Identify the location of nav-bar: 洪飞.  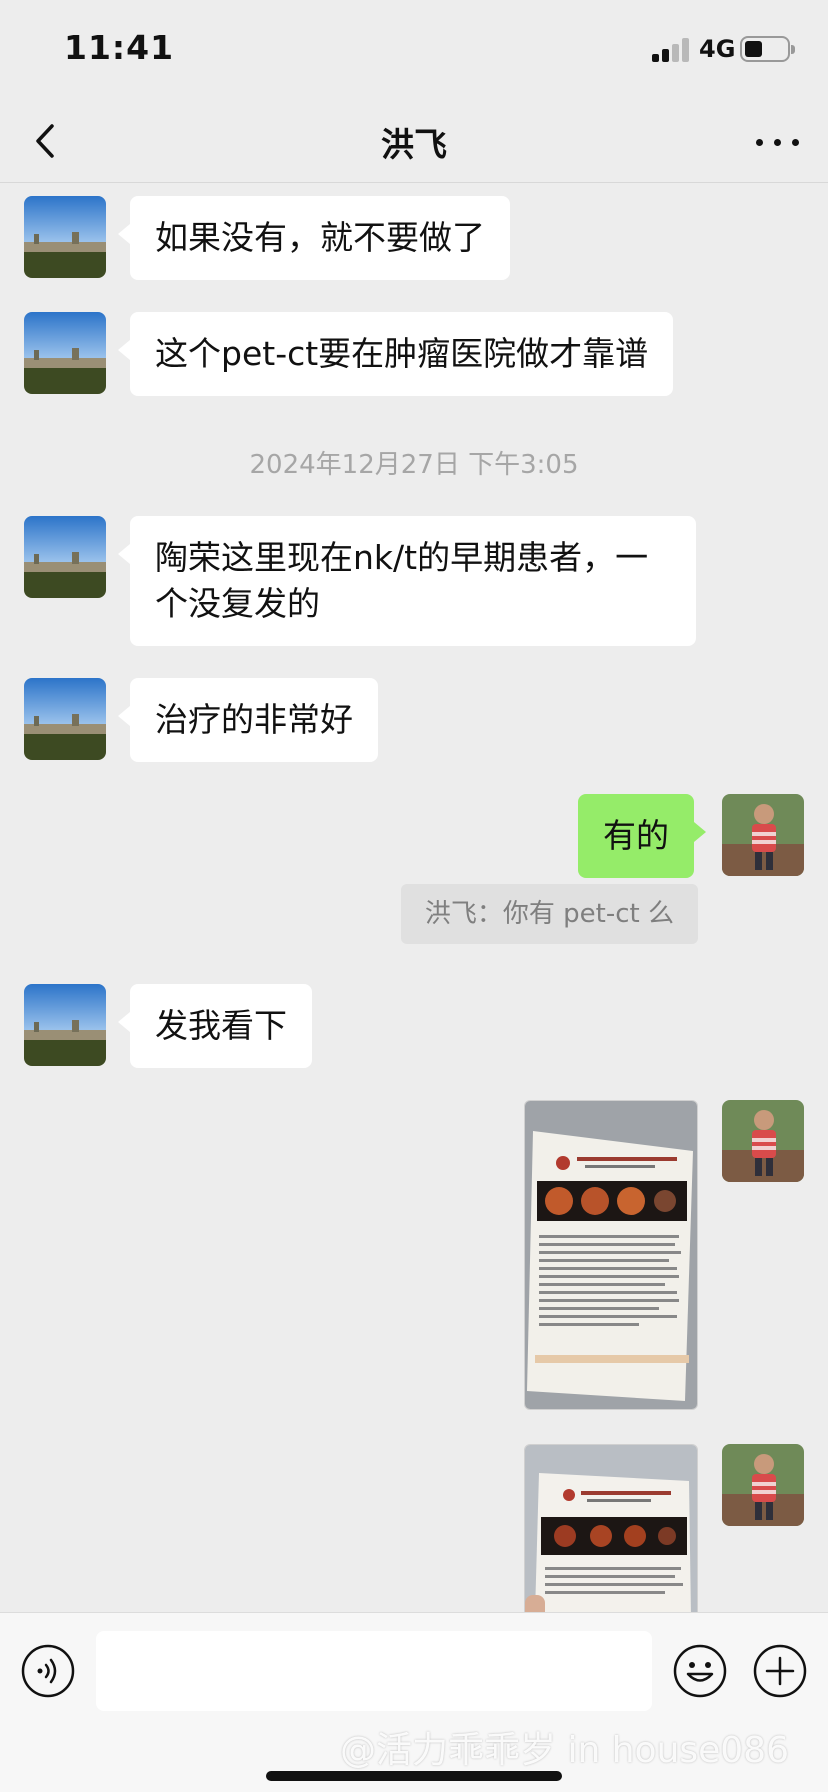
(414, 141).